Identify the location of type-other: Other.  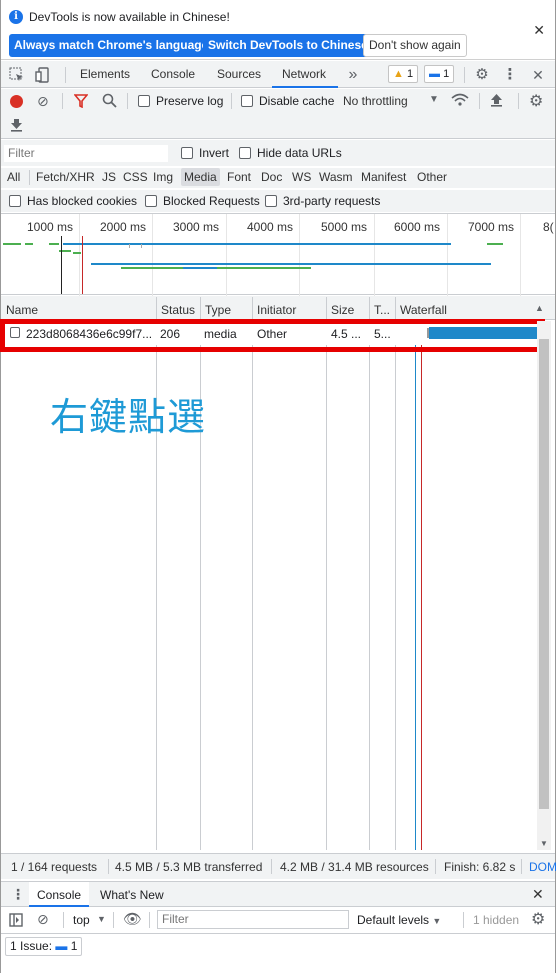
(432, 177).